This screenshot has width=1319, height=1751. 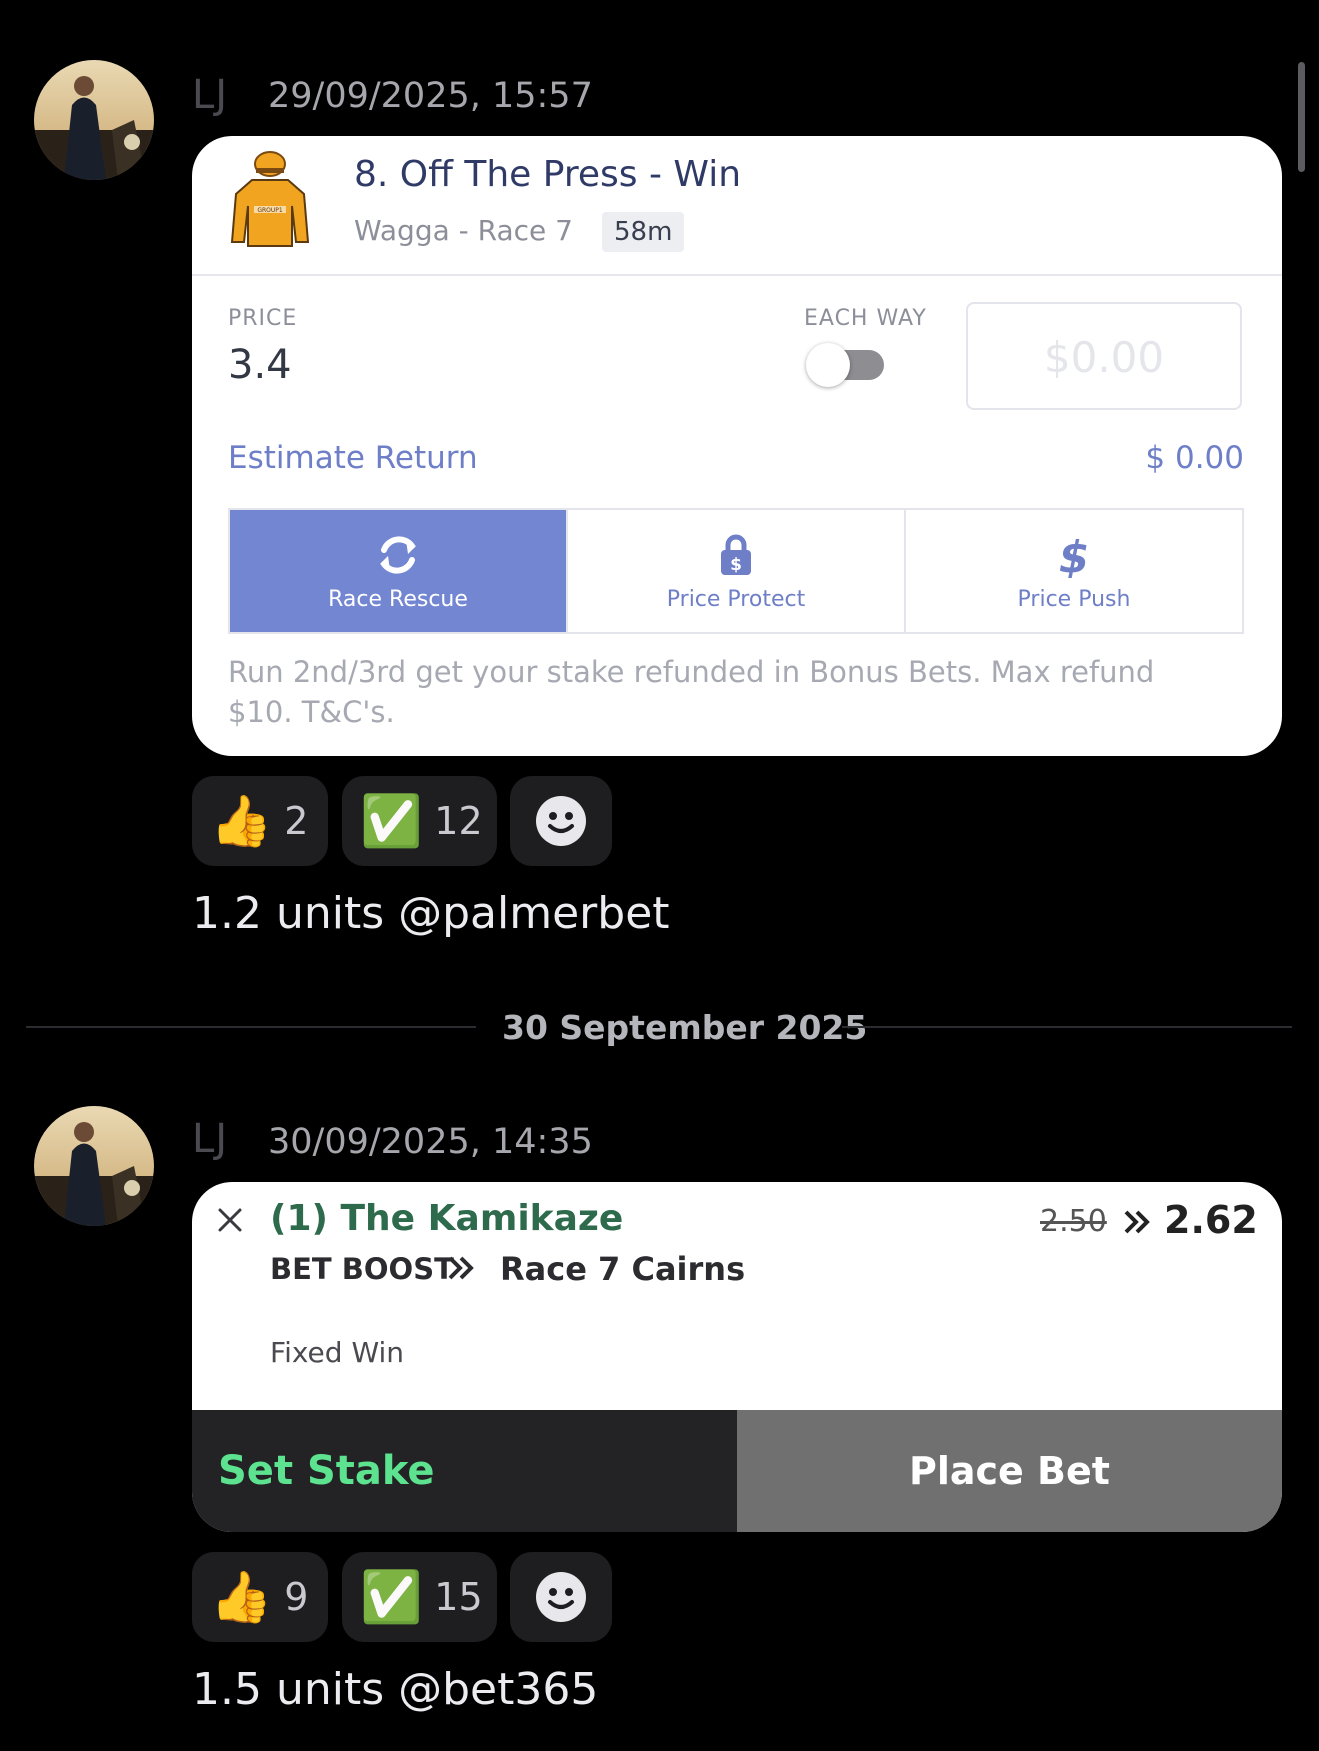 What do you see at coordinates (362, 1269) in the screenshot?
I see `bet-boost-label: BET BOOST` at bounding box center [362, 1269].